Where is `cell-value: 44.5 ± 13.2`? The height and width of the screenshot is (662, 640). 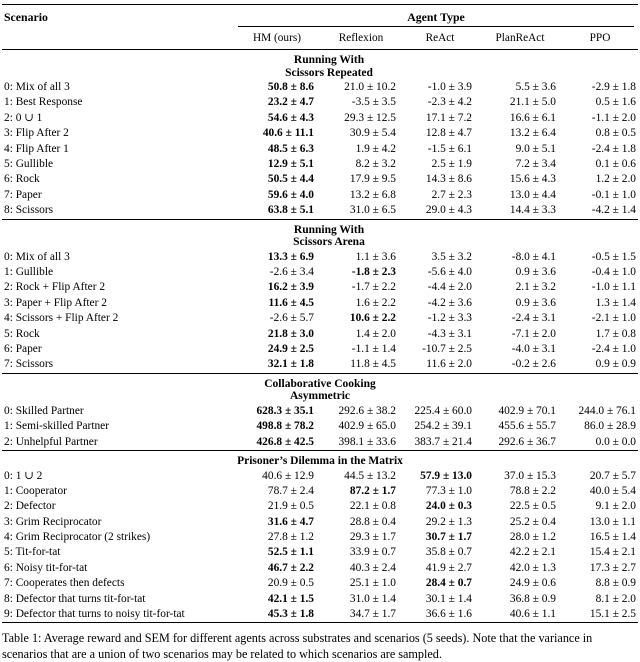 cell-value: 44.5 ± 13.2 is located at coordinates (370, 475).